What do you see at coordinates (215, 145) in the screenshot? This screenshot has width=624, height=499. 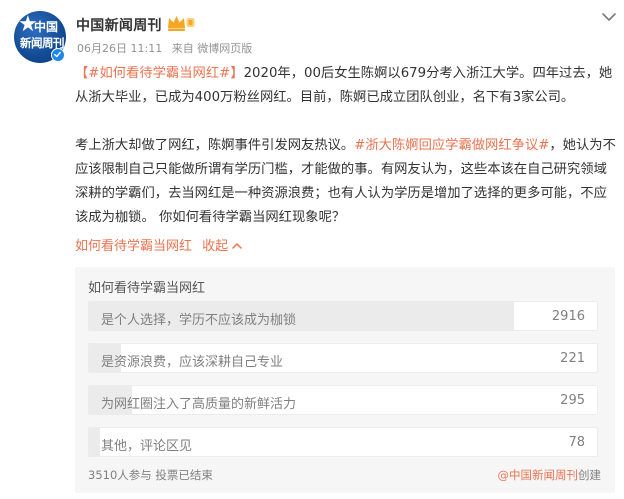 I see `paragraph-text: 考上浙大却做了网红，陈婀事件引发网友热议。` at bounding box center [215, 145].